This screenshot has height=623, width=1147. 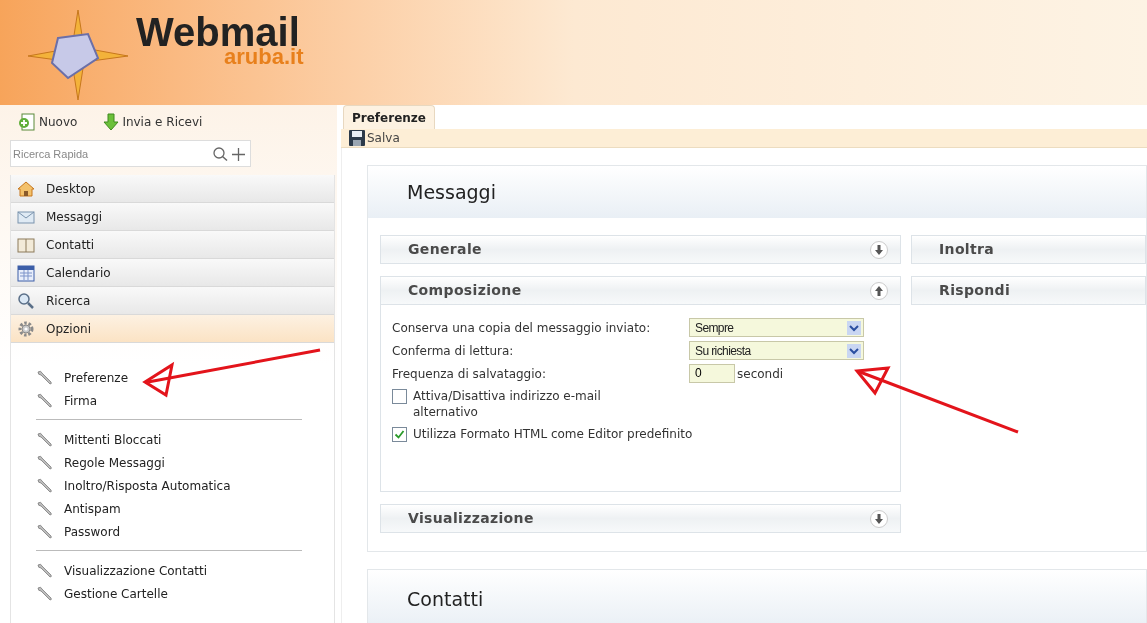 I want to click on field-label: Conserva una copia del messaggio inviato:, so click(x=522, y=328).